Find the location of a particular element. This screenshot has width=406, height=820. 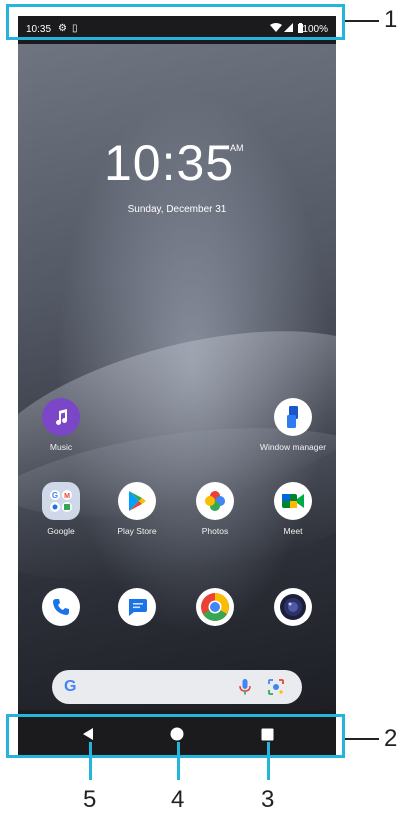

app-label: Window manager is located at coordinates (293, 447).